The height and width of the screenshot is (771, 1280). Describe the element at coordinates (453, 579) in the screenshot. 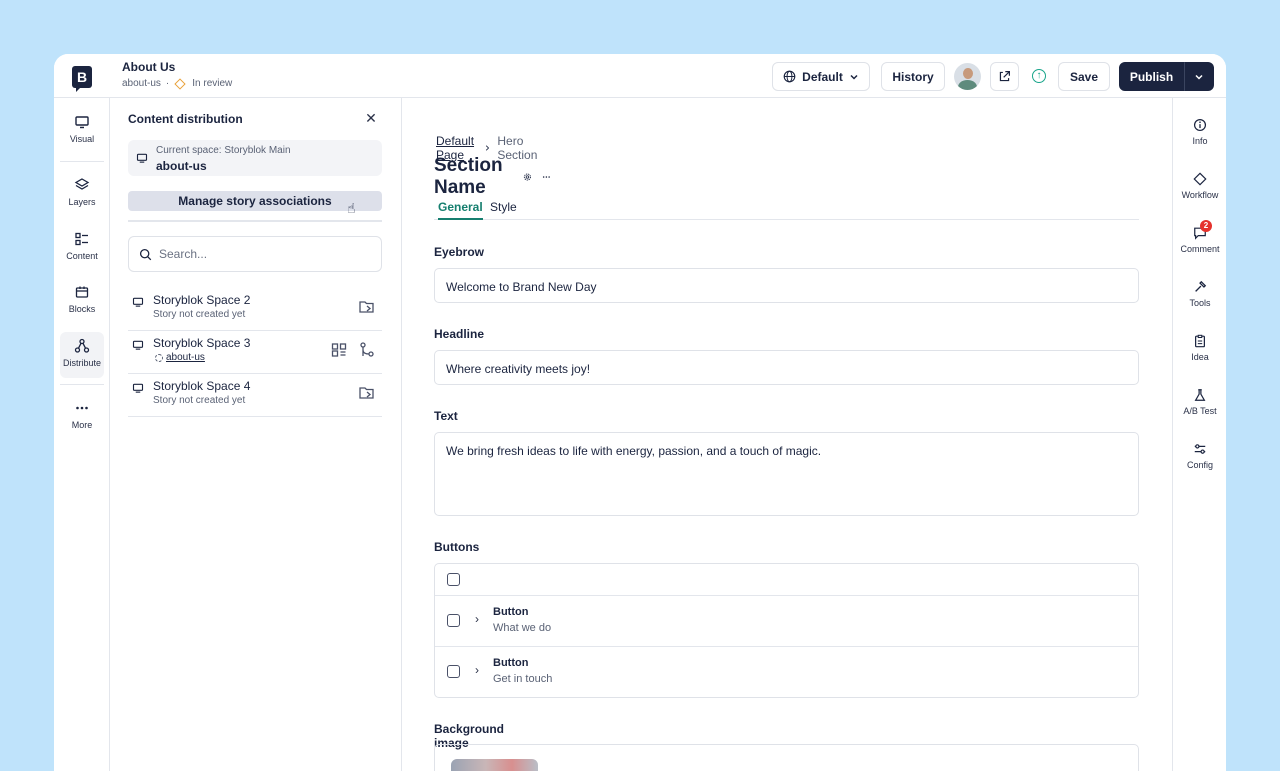

I see `select-all-checkbox` at that location.